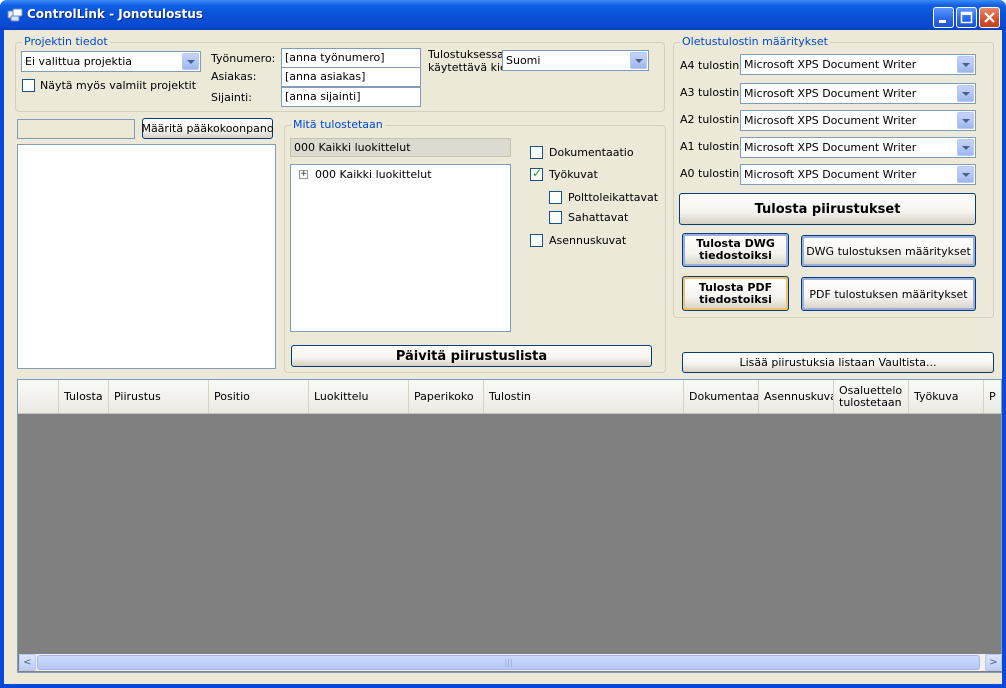 The height and width of the screenshot is (688, 1006). Describe the element at coordinates (243, 58) in the screenshot. I see `job-number-label: Työnumero:` at that location.